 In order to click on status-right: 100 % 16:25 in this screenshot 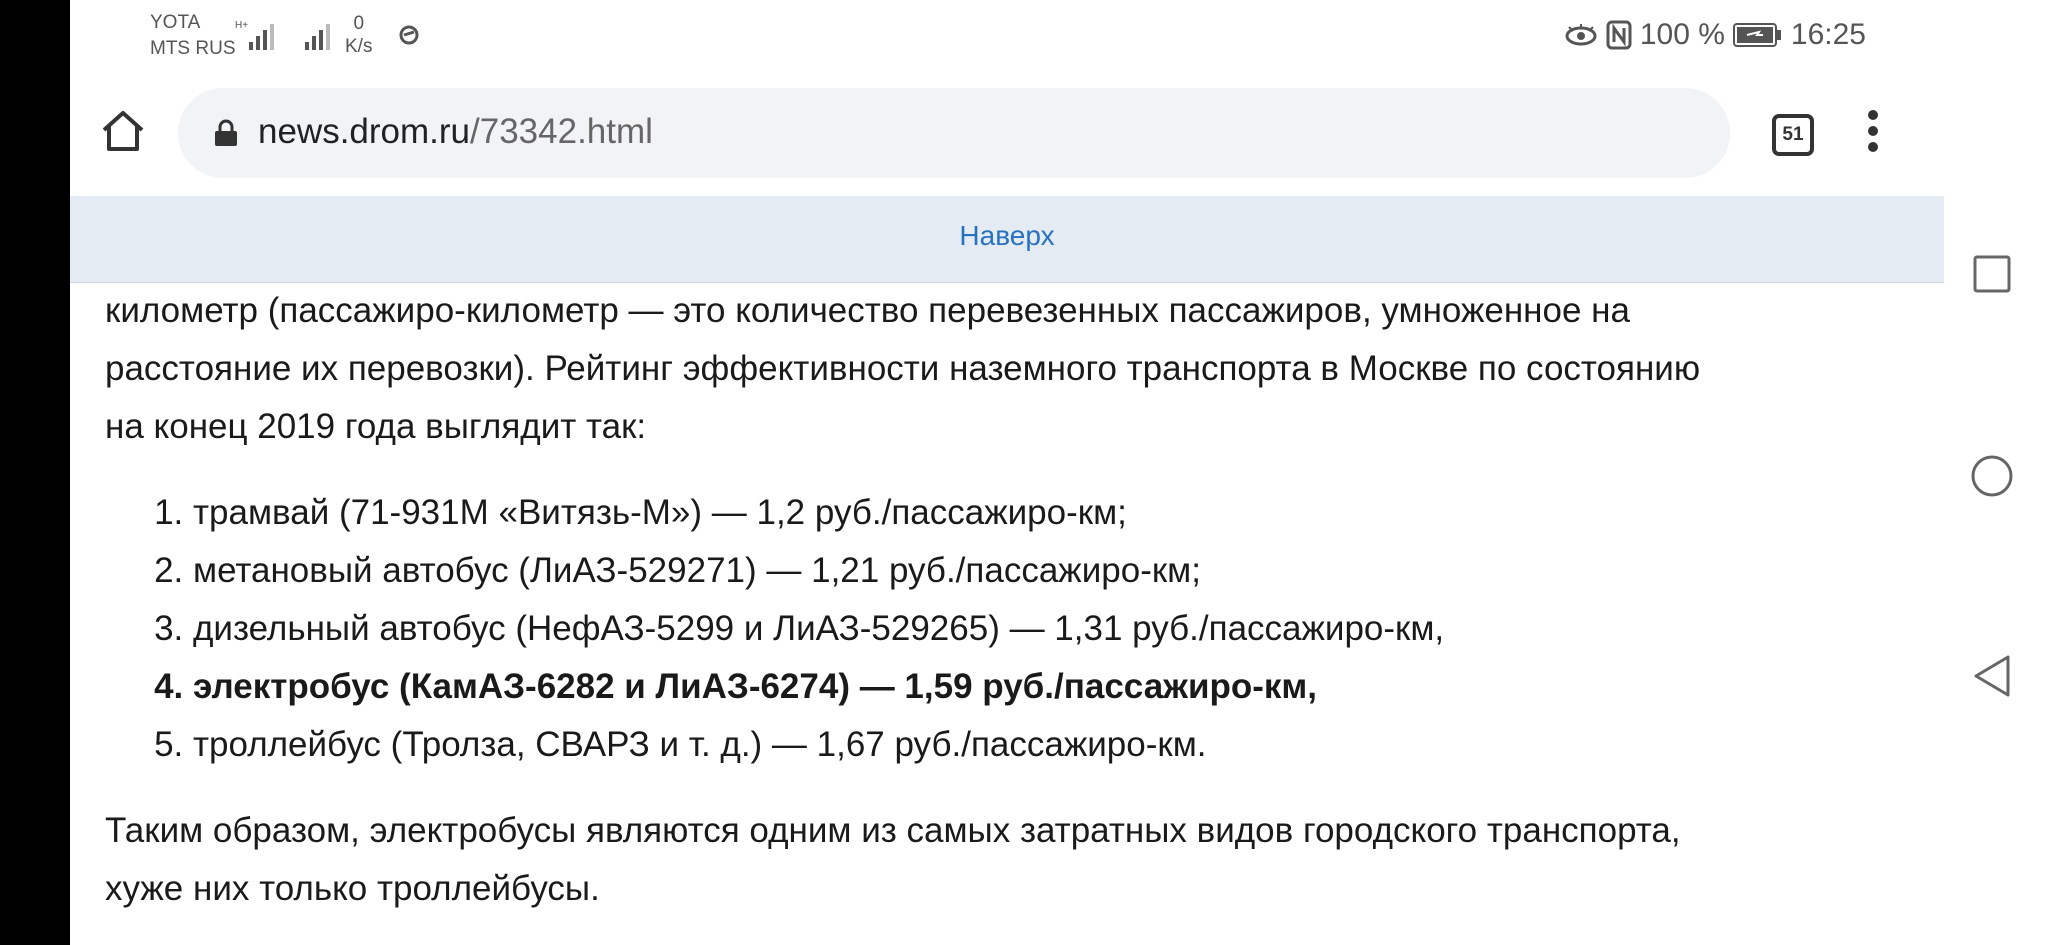, I will do `click(1715, 35)`.